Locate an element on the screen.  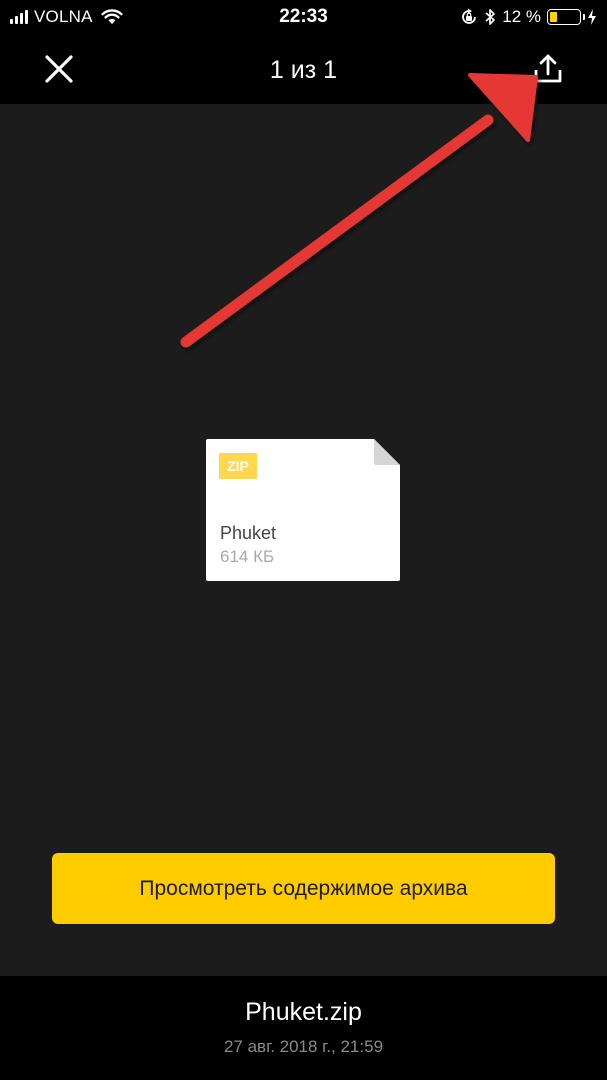
battery-fill is located at coordinates (553, 17).